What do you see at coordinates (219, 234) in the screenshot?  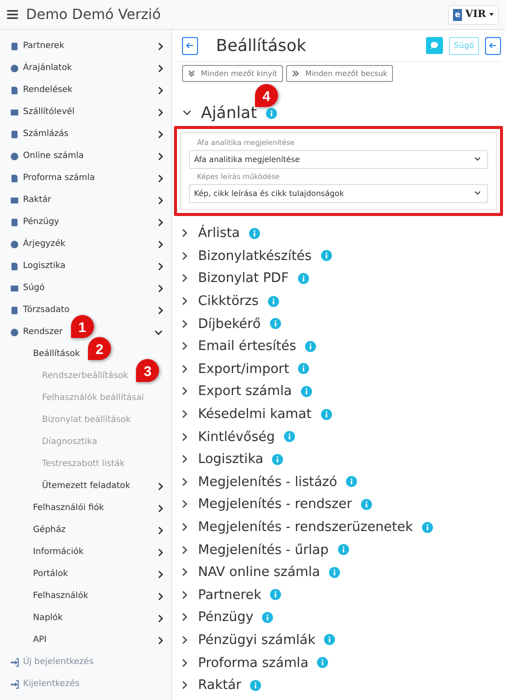 I see `section-title: Árlista` at bounding box center [219, 234].